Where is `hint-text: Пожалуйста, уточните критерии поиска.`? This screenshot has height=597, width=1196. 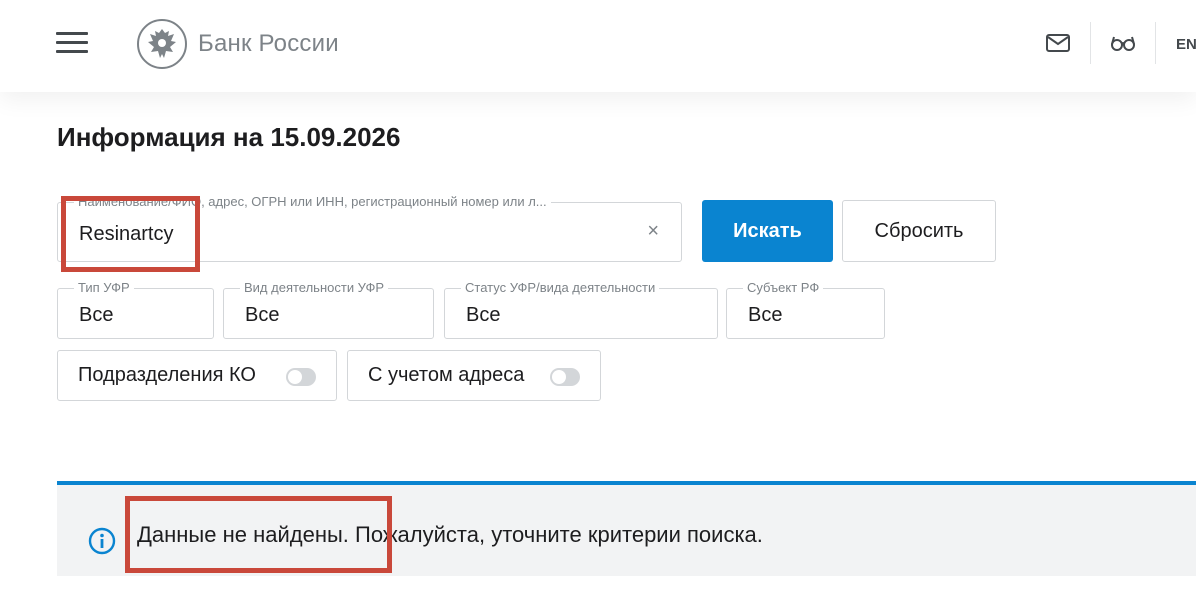
hint-text: Пожалуйста, уточните критерии поиска. is located at coordinates (555, 534).